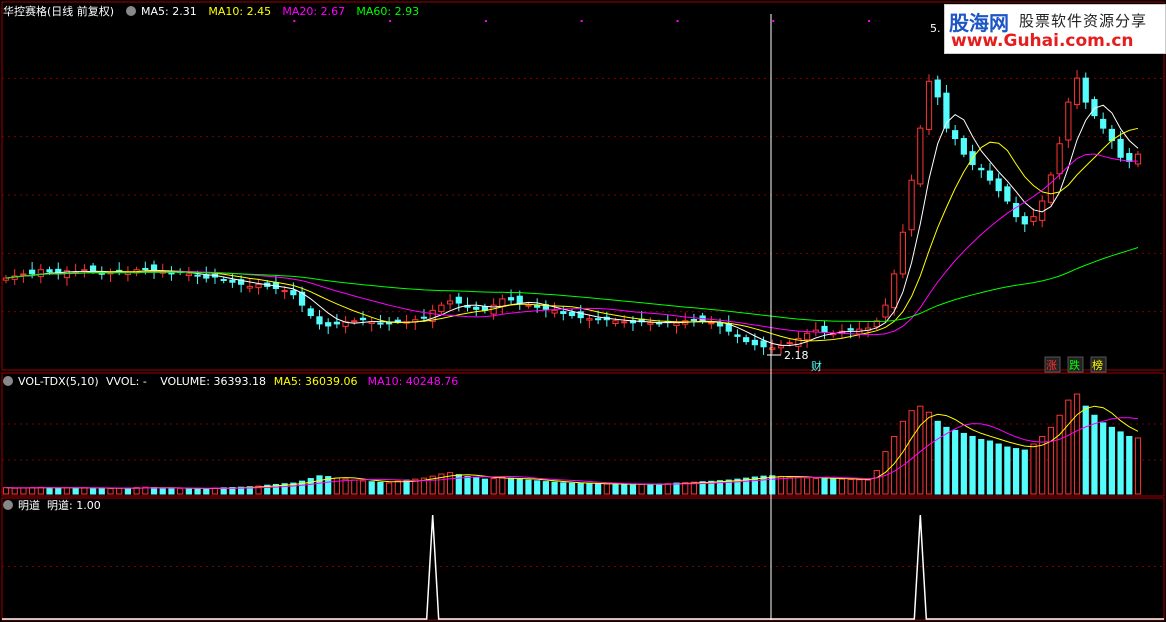 The width and height of the screenshot is (1166, 622). I want to click on ma-legend-item: MA10: 2.45, so click(239, 11).